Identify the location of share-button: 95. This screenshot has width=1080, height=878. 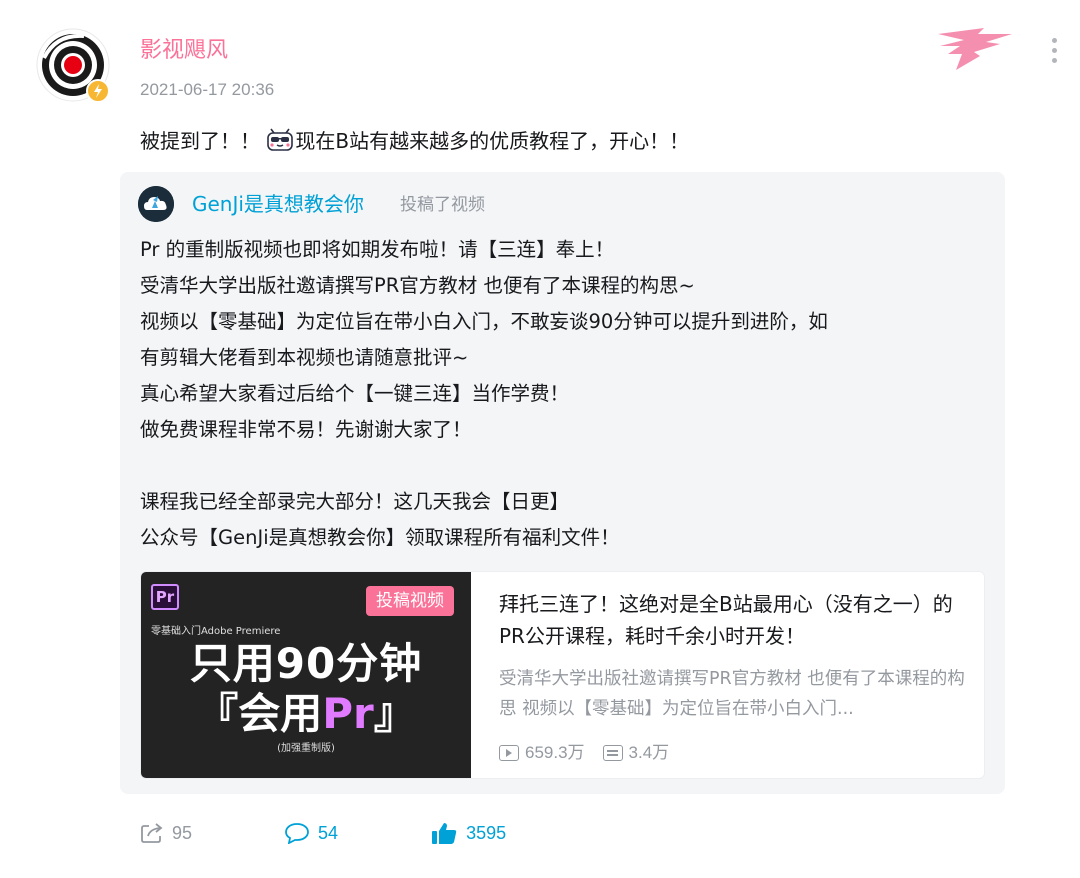
(166, 833).